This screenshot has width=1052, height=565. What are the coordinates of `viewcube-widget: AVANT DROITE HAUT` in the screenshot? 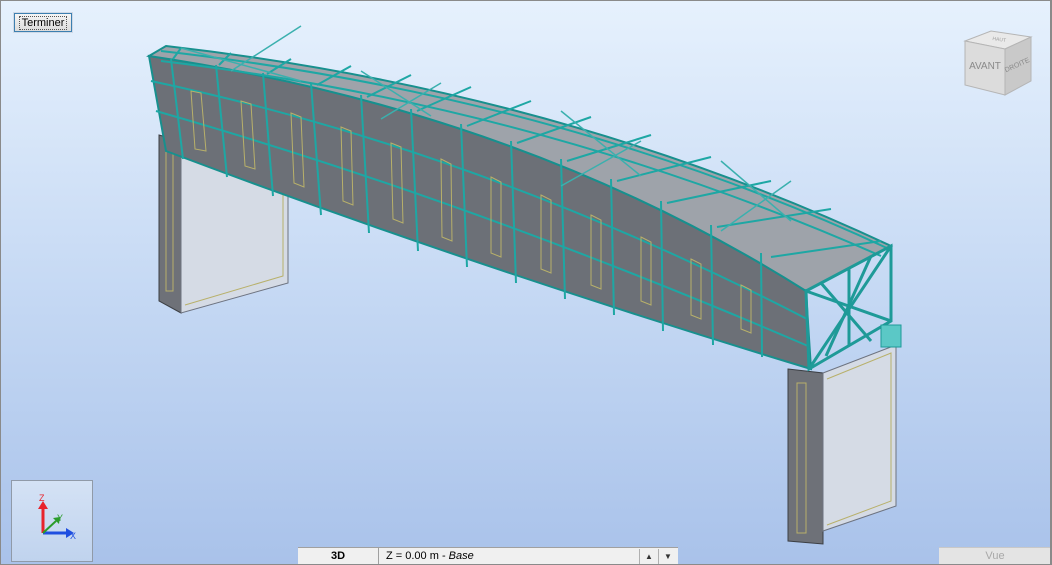 It's located at (999, 63).